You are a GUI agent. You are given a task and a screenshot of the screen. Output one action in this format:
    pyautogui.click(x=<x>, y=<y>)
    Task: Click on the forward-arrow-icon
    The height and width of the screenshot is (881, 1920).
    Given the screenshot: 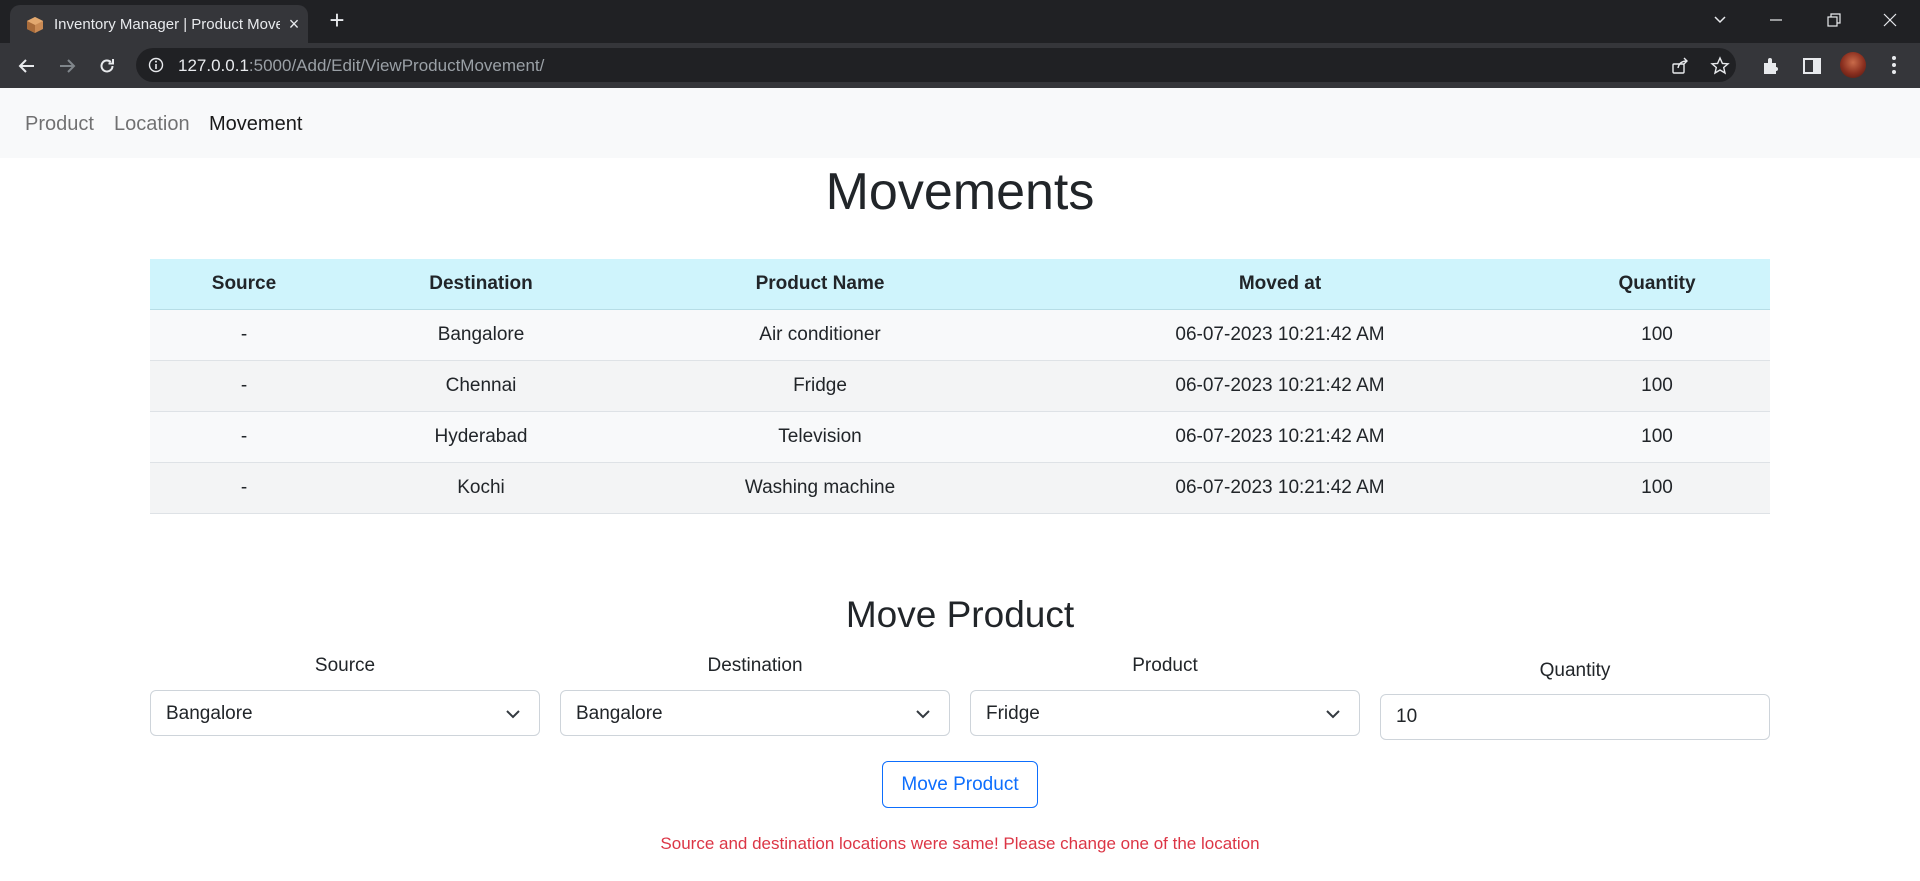 What is the action you would take?
    pyautogui.click(x=67, y=66)
    